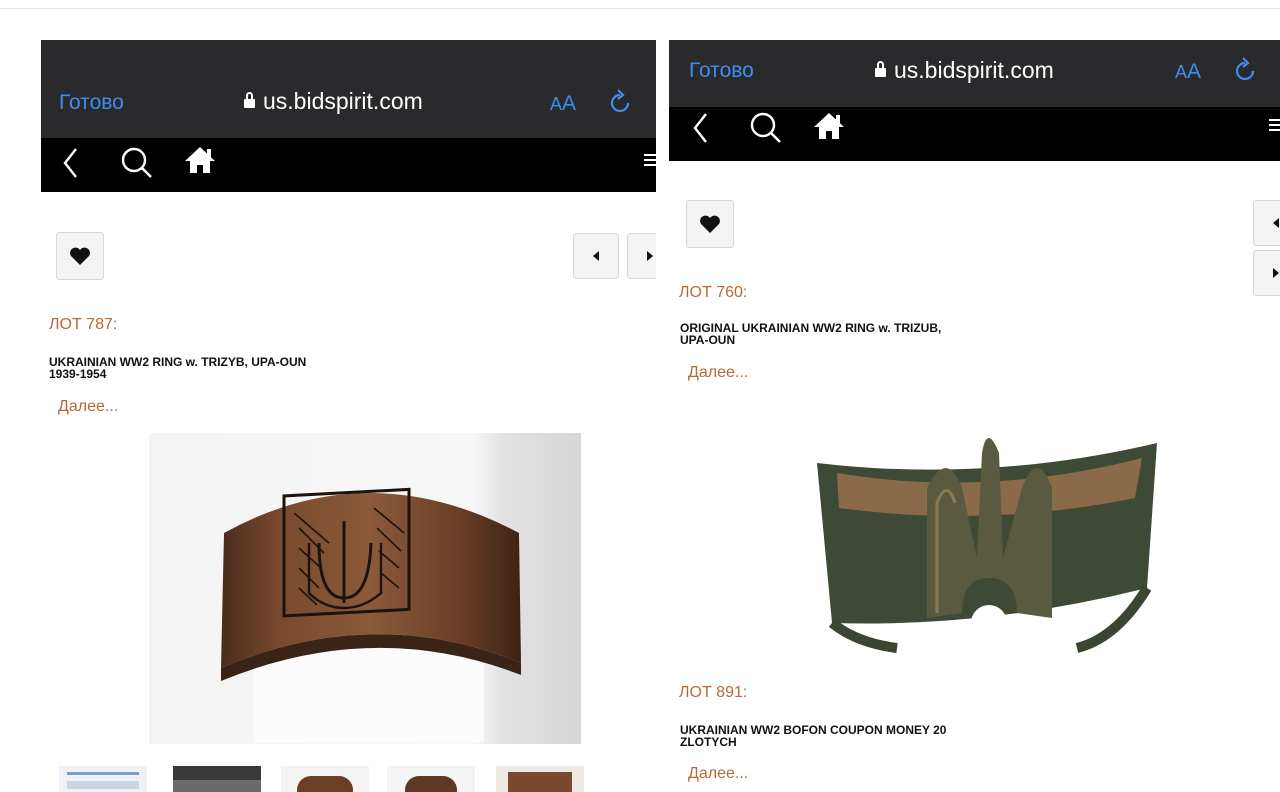 The width and height of the screenshot is (1280, 792). Describe the element at coordinates (713, 692) in the screenshot. I see `lot-number-2: ЛОТ 891:` at that location.